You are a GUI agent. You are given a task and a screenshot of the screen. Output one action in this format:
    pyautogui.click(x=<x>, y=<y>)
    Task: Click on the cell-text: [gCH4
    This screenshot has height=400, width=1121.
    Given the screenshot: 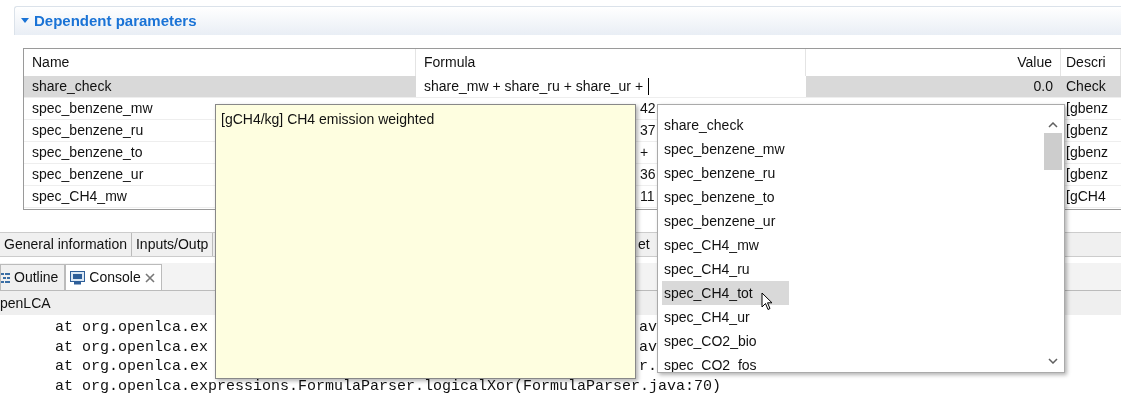 What is the action you would take?
    pyautogui.click(x=1086, y=196)
    